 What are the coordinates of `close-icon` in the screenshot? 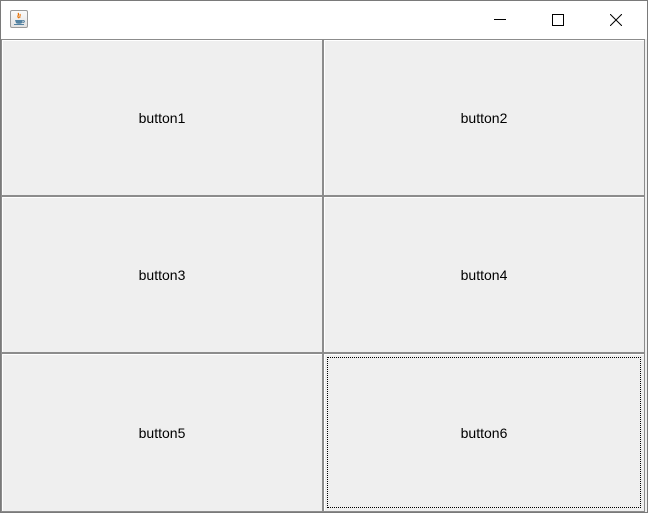 It's located at (616, 20).